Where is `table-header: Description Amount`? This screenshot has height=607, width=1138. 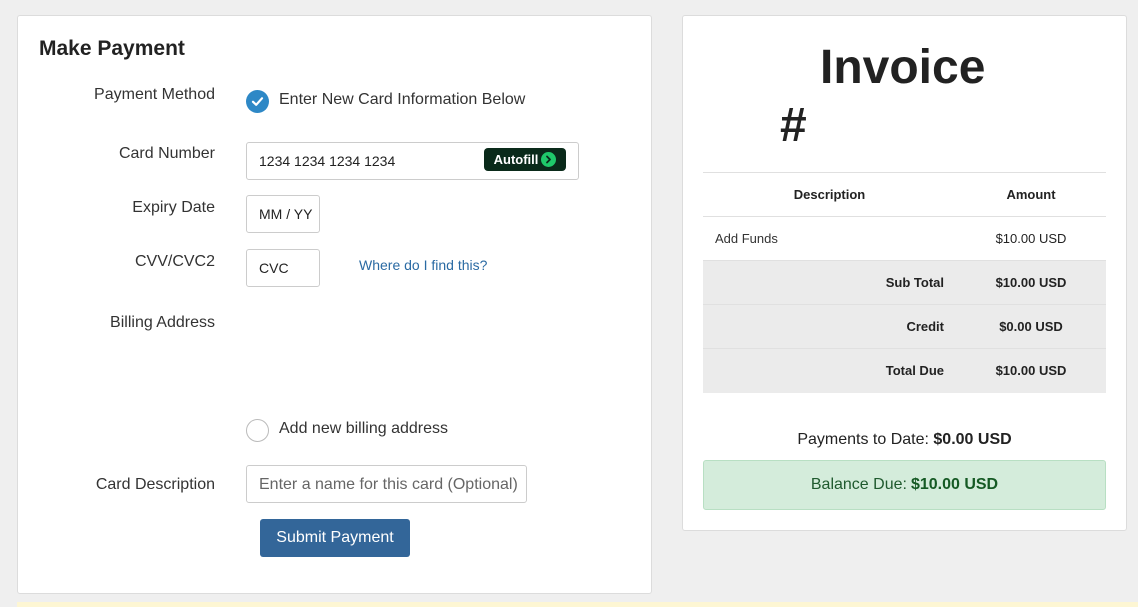
table-header: Description Amount is located at coordinates (904, 194).